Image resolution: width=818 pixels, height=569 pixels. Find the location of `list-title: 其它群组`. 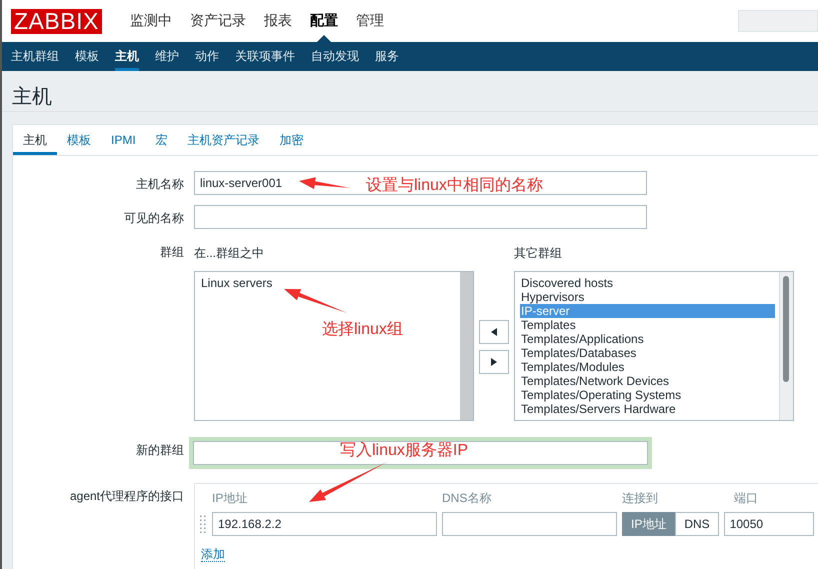

list-title: 其它群组 is located at coordinates (538, 253).